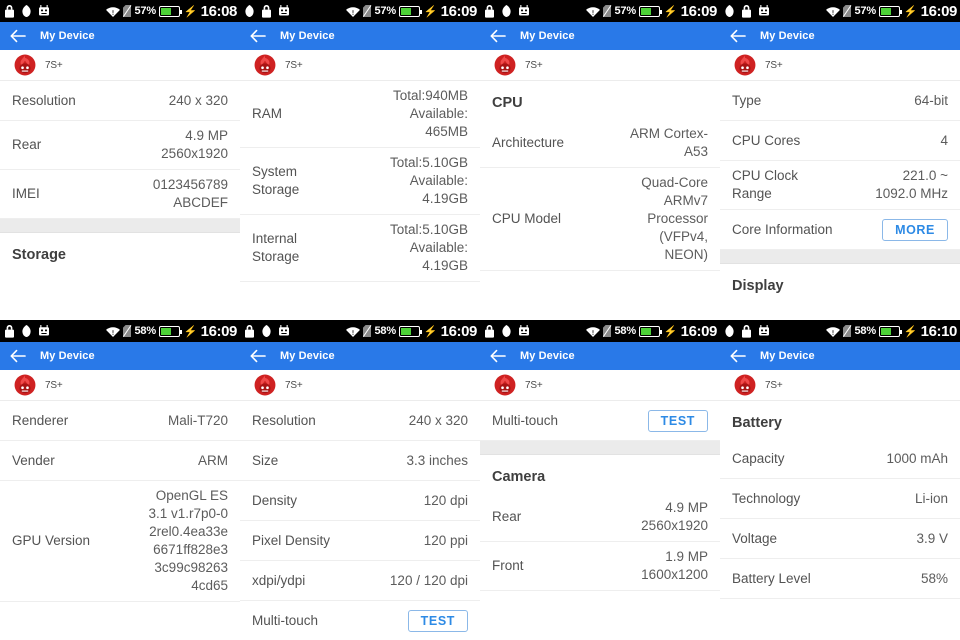  Describe the element at coordinates (120, 461) in the screenshot. I see `list-row: Vender ARM` at that location.